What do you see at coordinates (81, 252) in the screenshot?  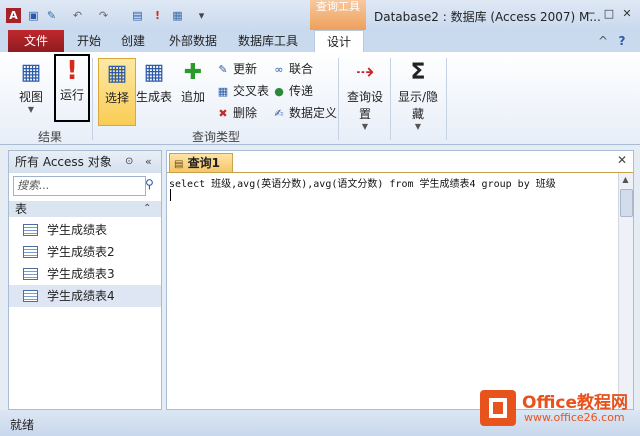 I see `nav-item-label: 学生成绩表2` at bounding box center [81, 252].